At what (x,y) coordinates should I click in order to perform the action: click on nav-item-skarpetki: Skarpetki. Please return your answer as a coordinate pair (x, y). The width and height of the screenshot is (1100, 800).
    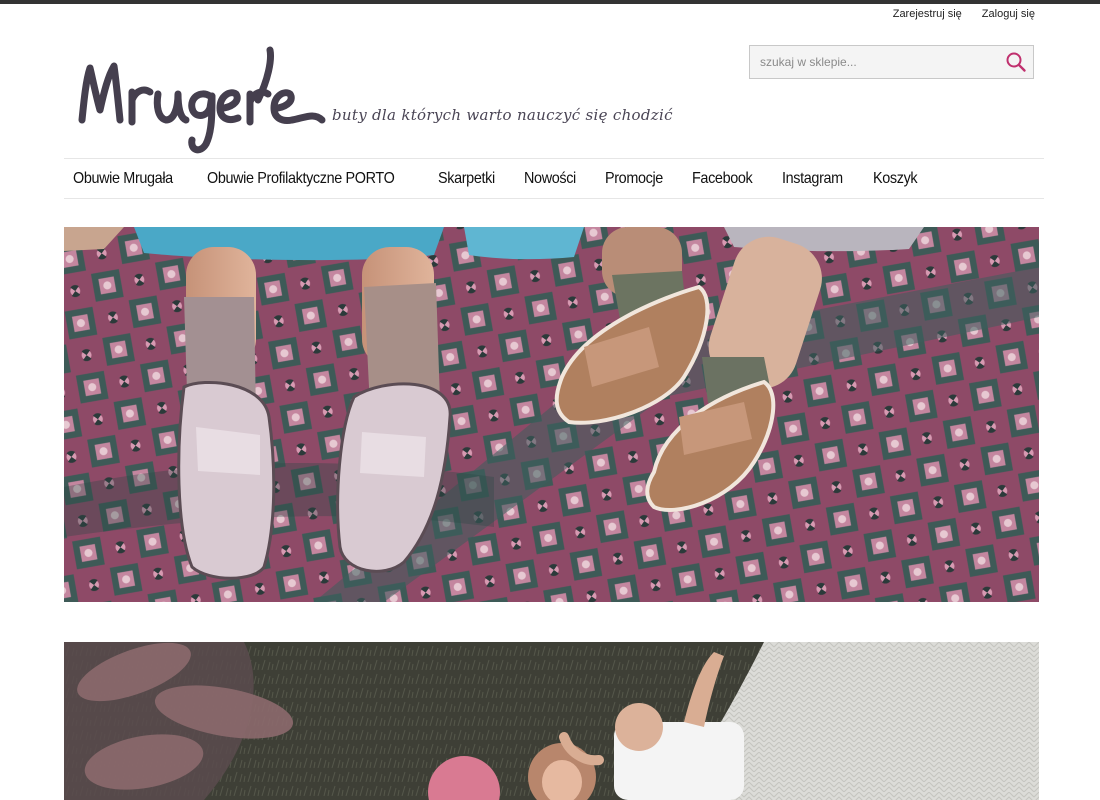
    Looking at the image, I should click on (466, 179).